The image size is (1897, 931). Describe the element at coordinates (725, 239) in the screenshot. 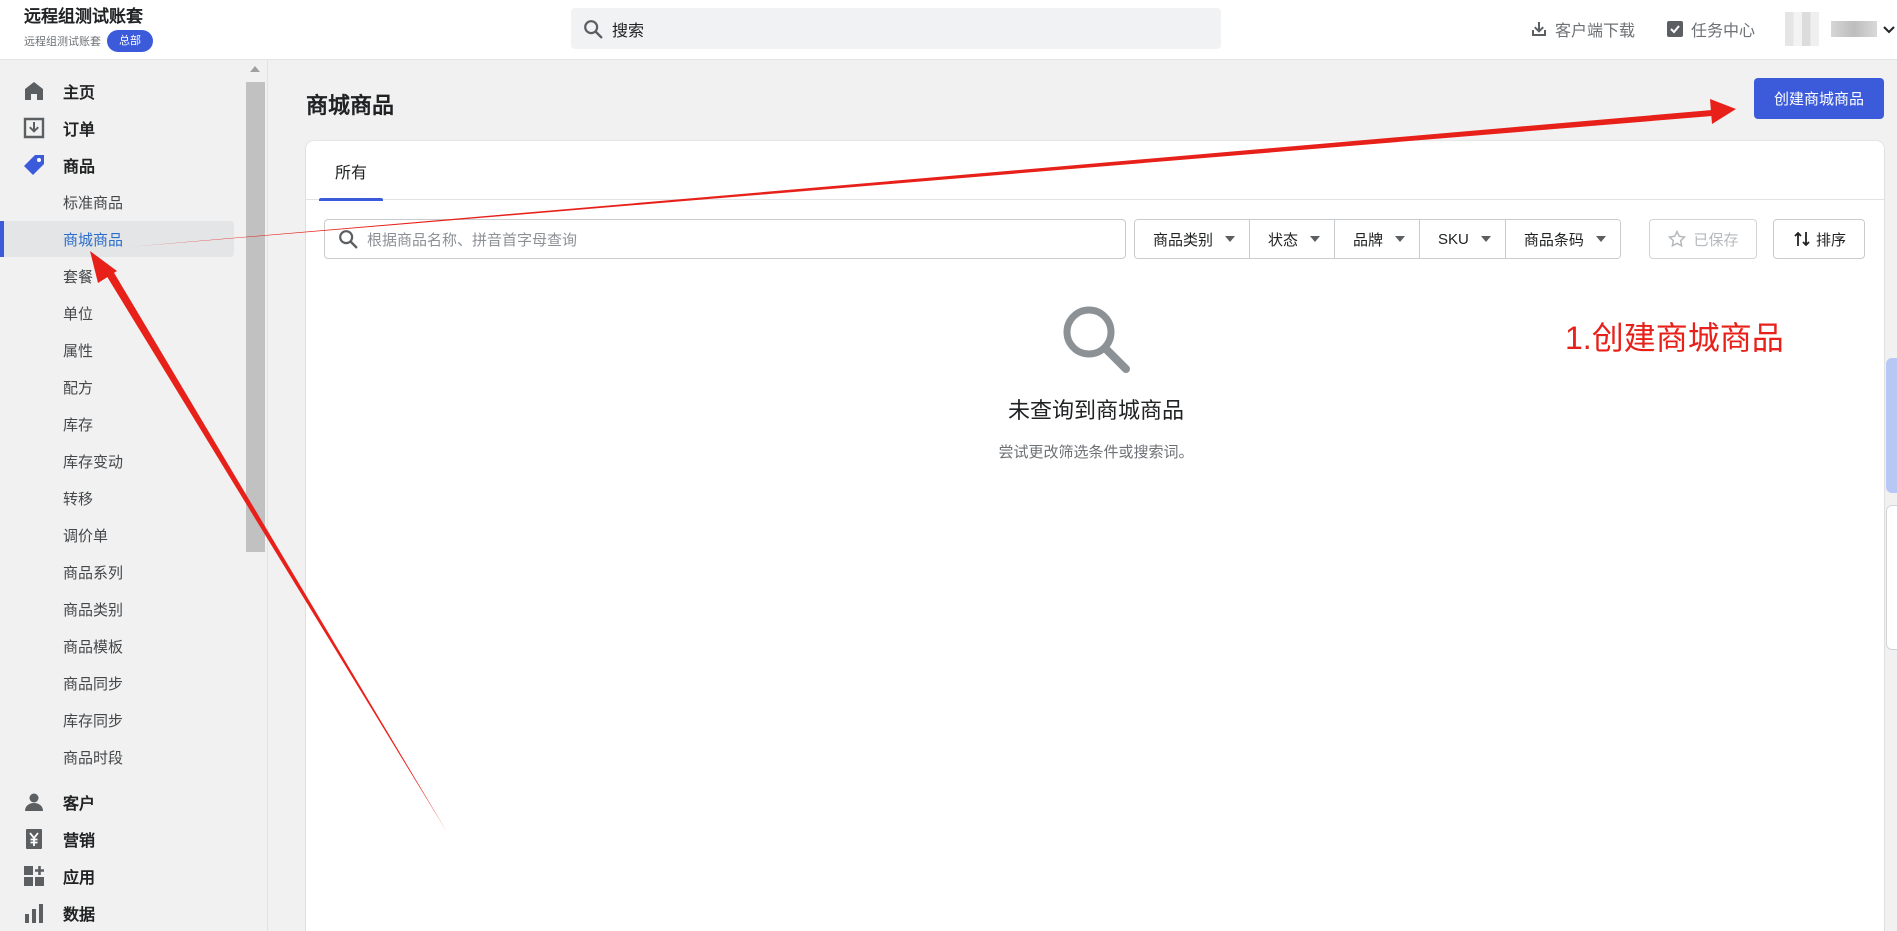

I see `product-search-input: 根据商品名称、拼音首字母查询` at that location.